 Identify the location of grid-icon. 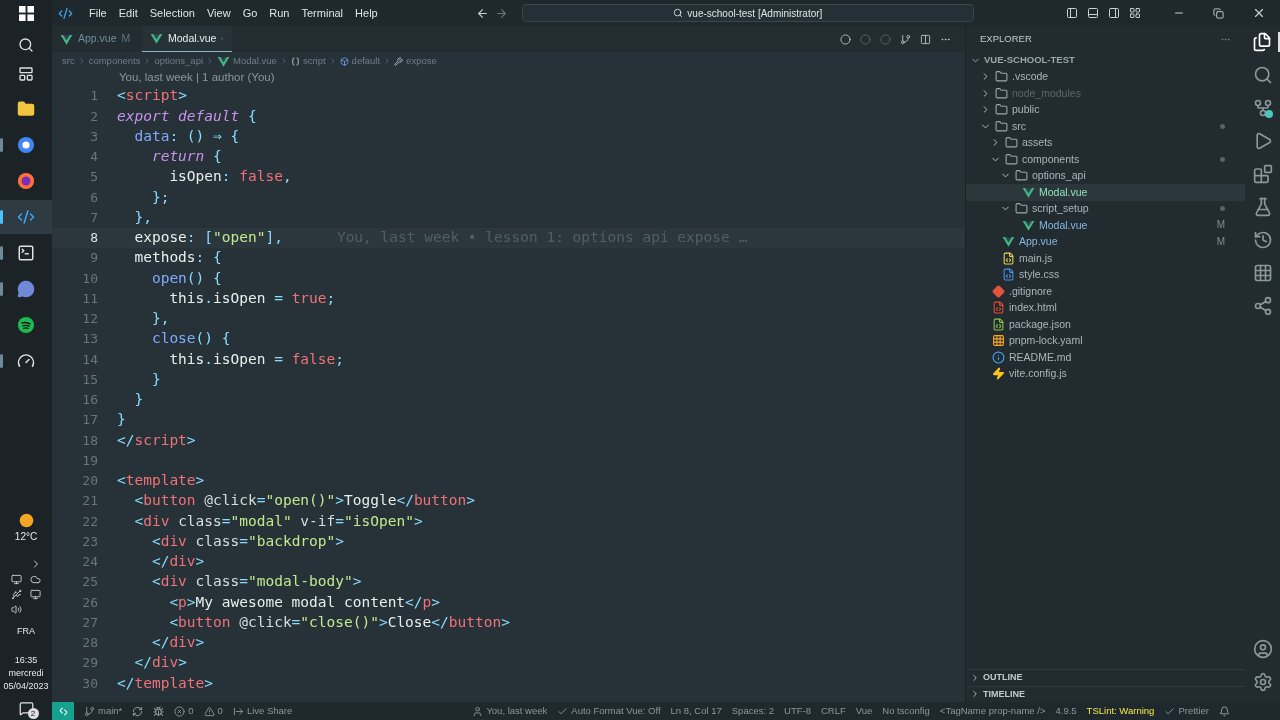
(1262, 273).